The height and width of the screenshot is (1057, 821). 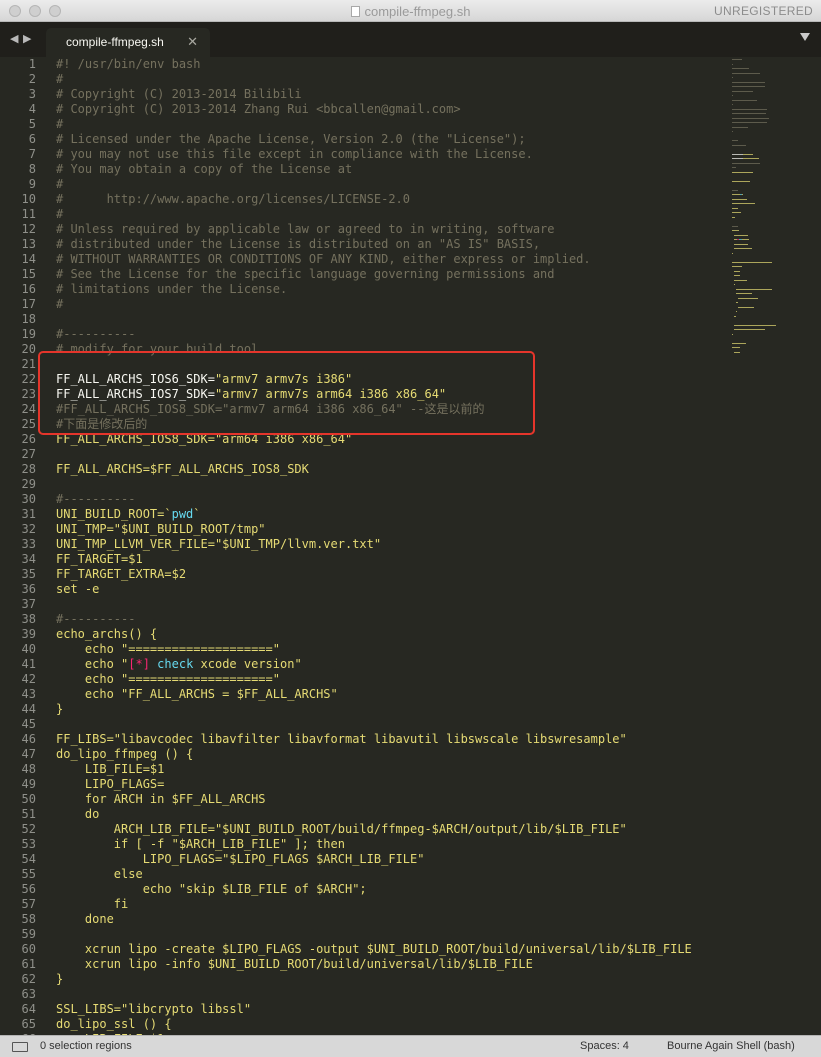 What do you see at coordinates (168, 649) in the screenshot?
I see `code-token: echo "===================="` at bounding box center [168, 649].